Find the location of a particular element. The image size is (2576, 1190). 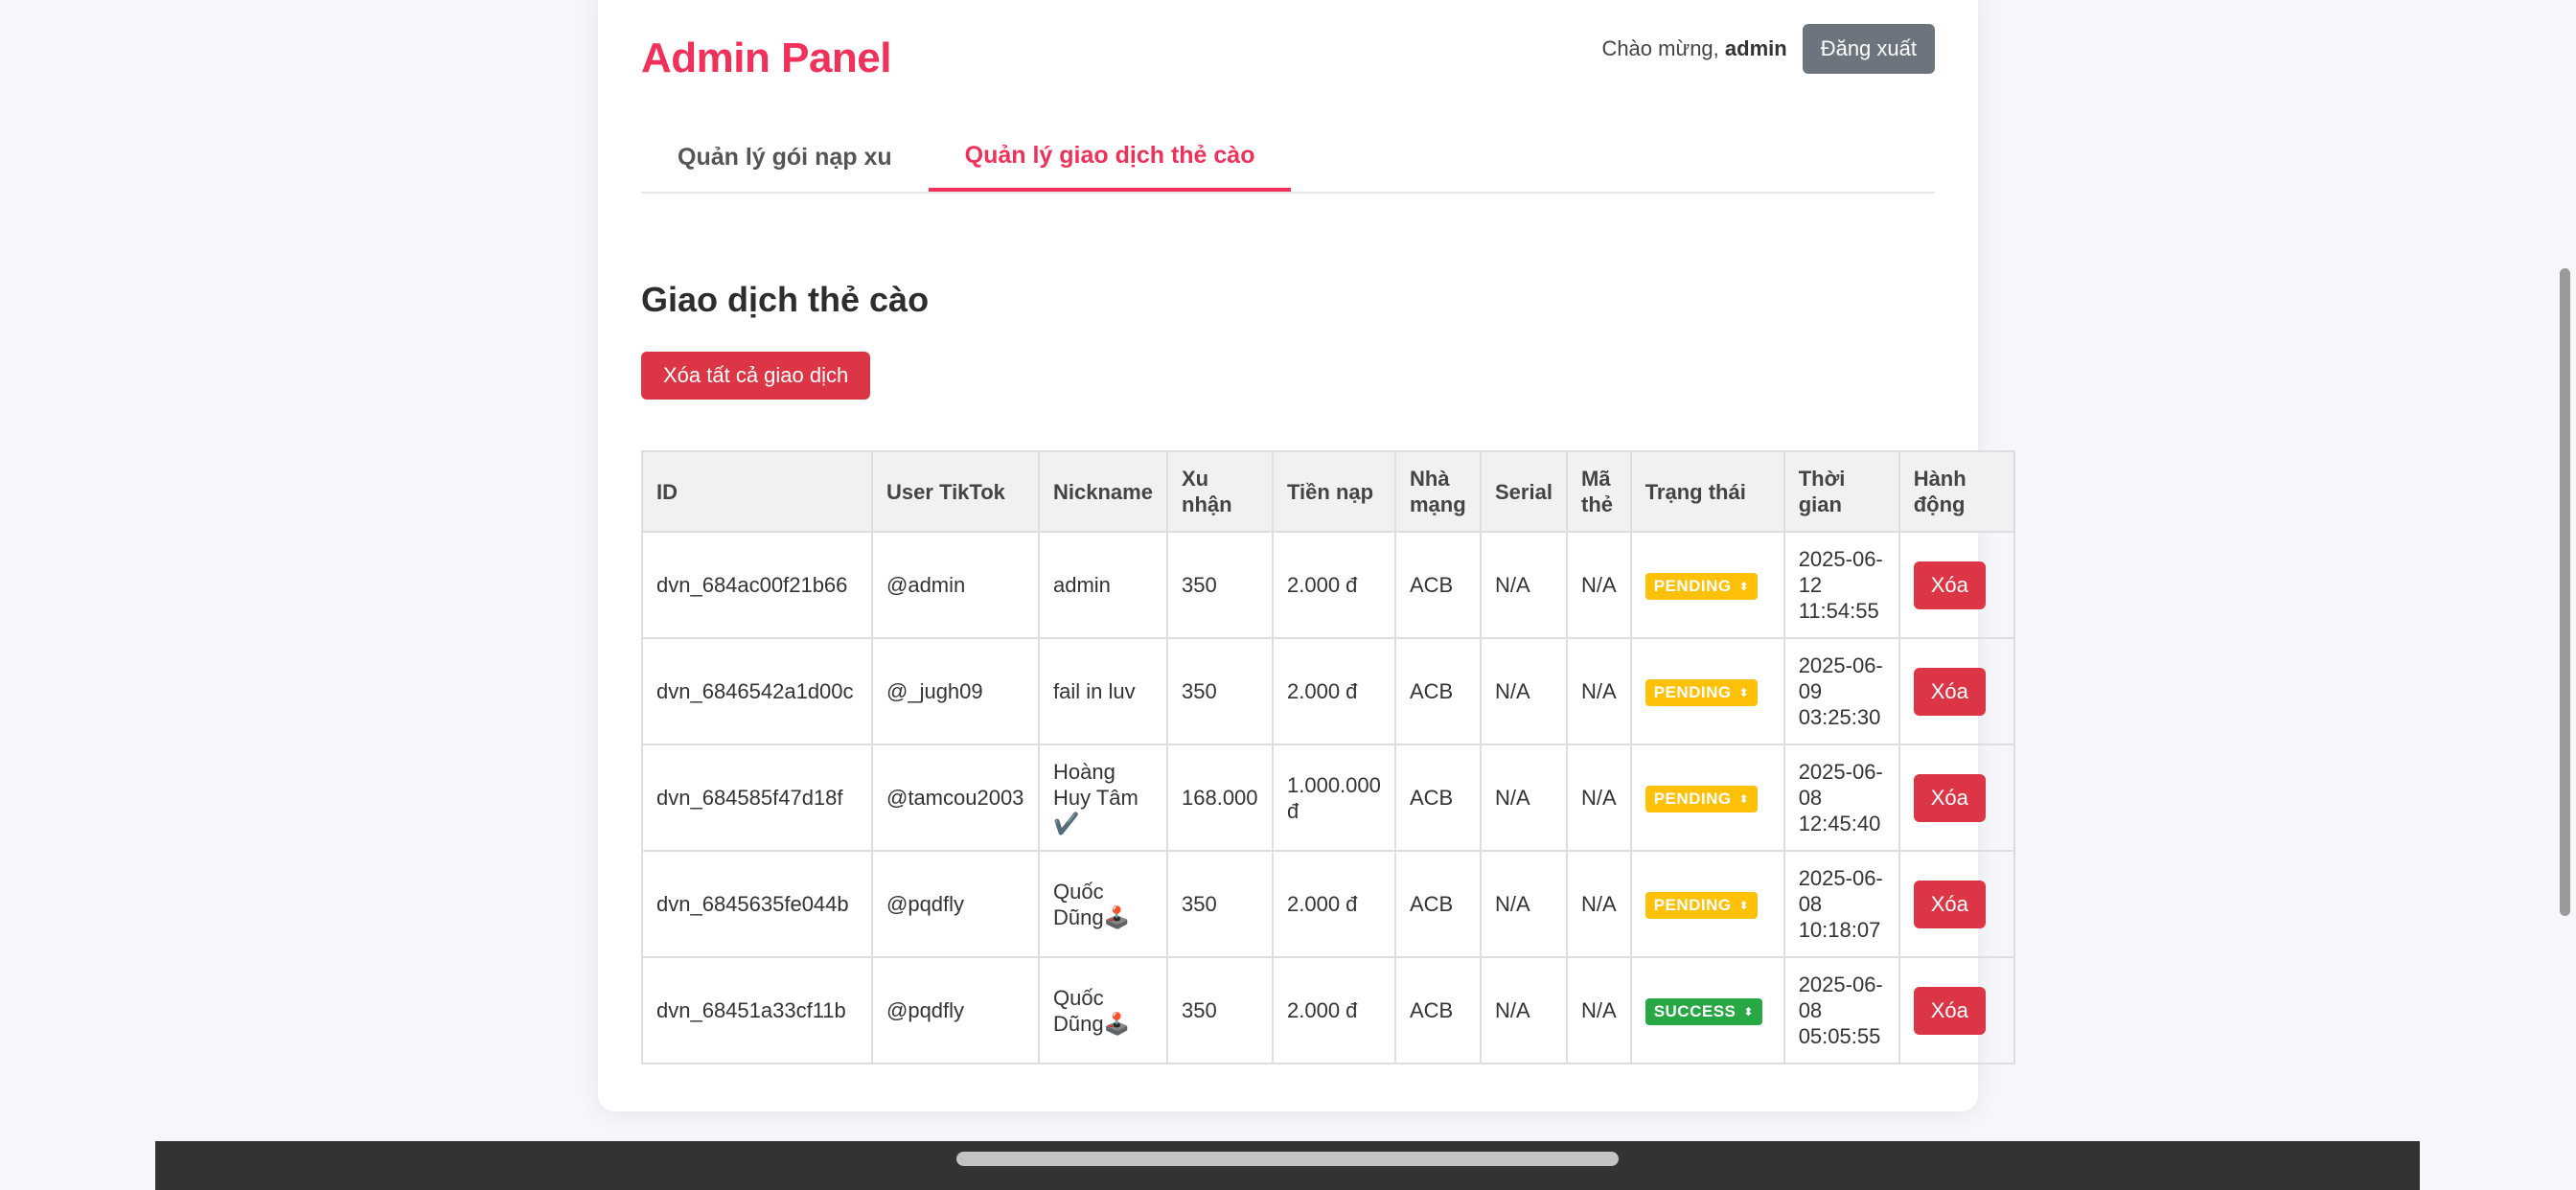

welcome-text: Chào mừng, admin is located at coordinates (1693, 49).